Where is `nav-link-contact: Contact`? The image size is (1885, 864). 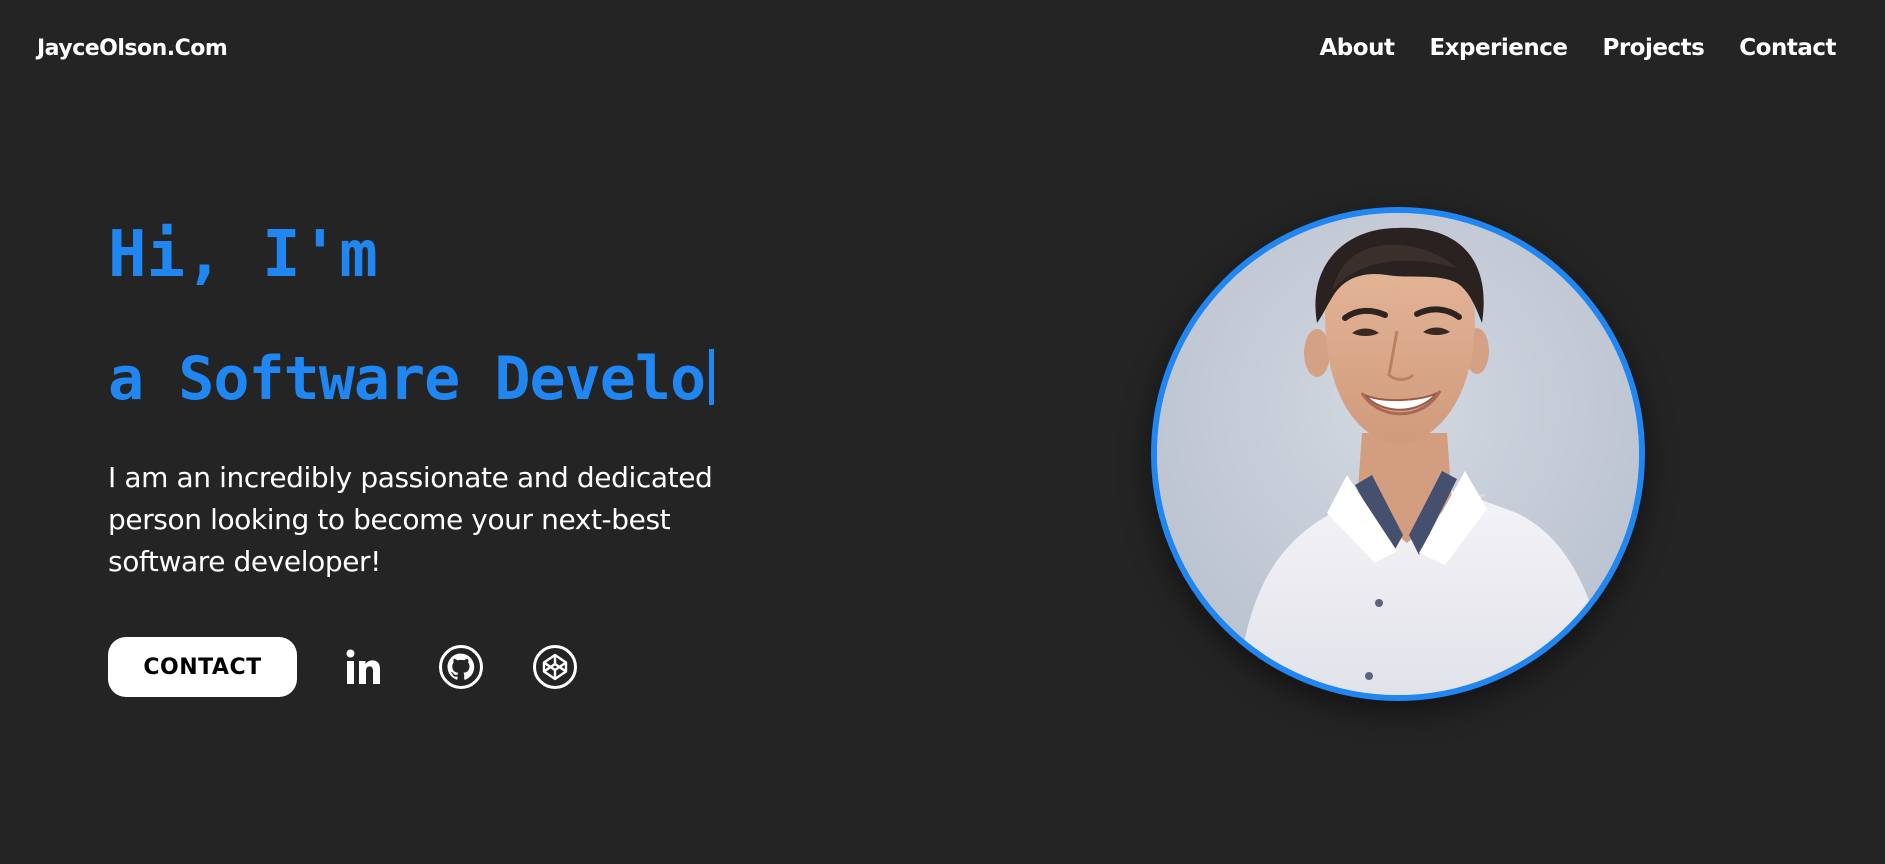
nav-link-contact: Contact is located at coordinates (1787, 48).